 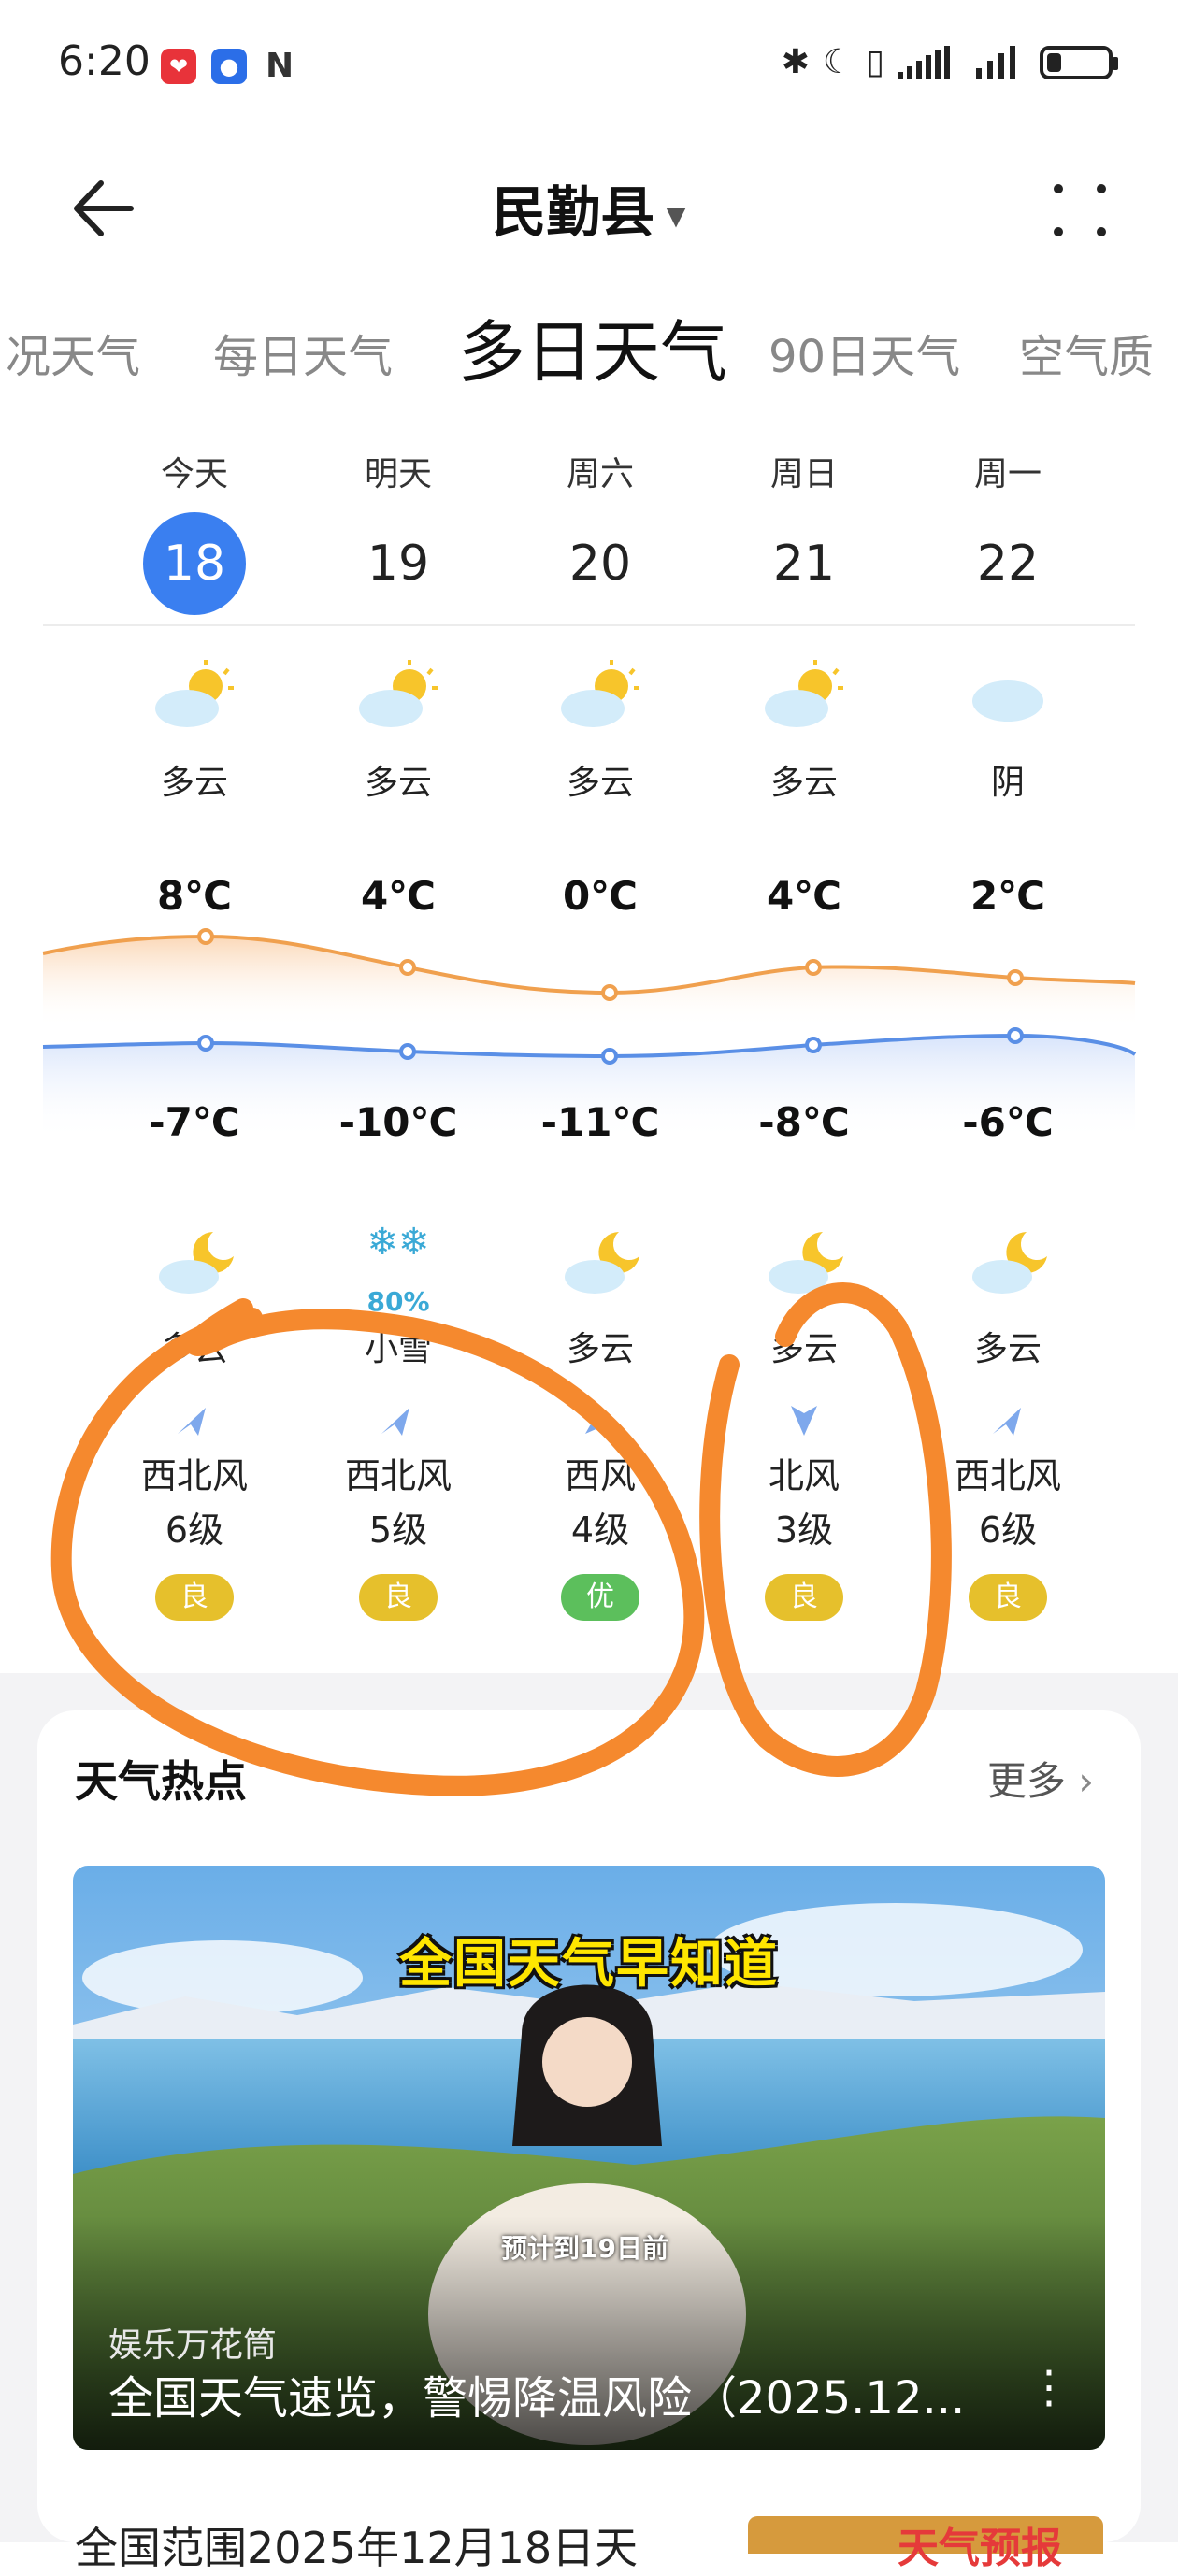 What do you see at coordinates (1079, 62) in the screenshot?
I see `battery-icon` at bounding box center [1079, 62].